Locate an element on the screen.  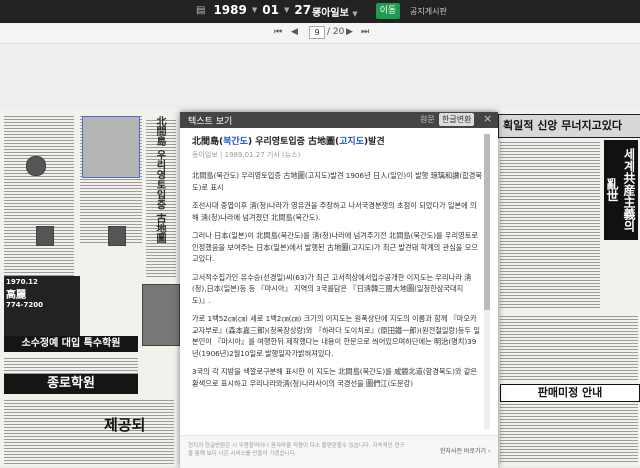
ad-block: 1970.12 高麗 774-7200 is located at coordinates (42, 309).